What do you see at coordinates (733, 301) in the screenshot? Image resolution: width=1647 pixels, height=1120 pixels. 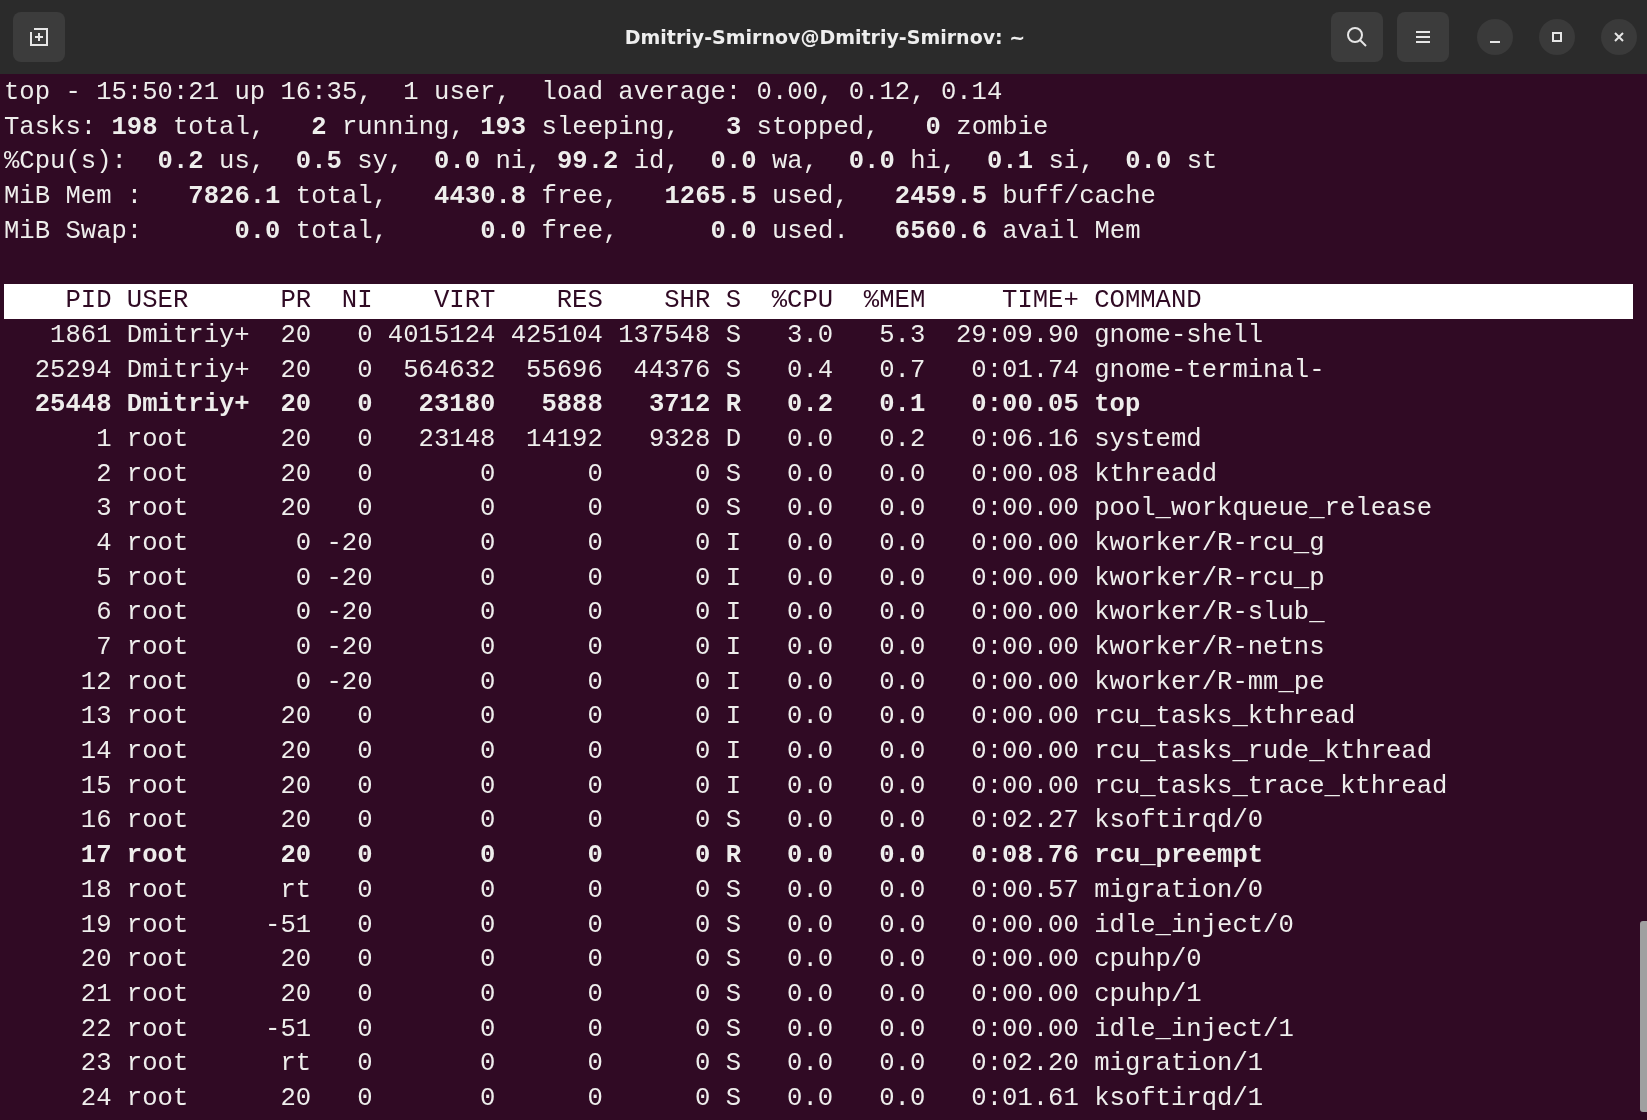 I see `column-header: S` at bounding box center [733, 301].